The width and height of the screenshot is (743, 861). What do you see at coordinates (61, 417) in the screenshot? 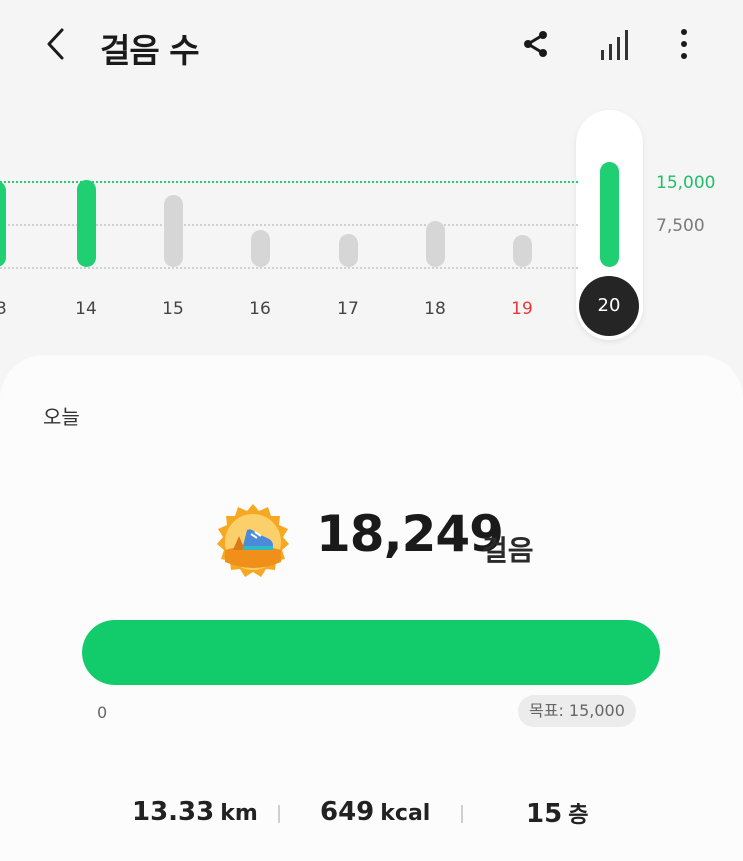
I see `today-label: 오늘` at bounding box center [61, 417].